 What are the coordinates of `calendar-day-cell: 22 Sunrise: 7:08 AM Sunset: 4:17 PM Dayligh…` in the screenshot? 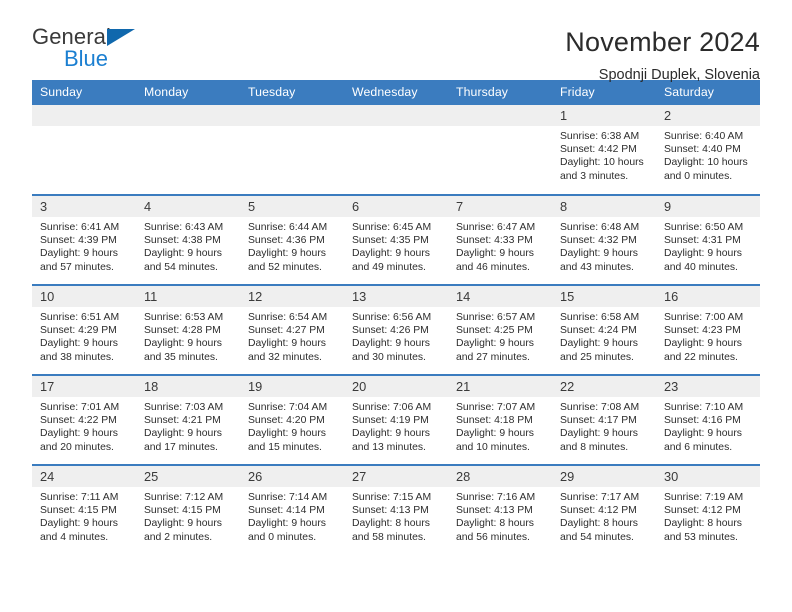 It's located at (604, 419).